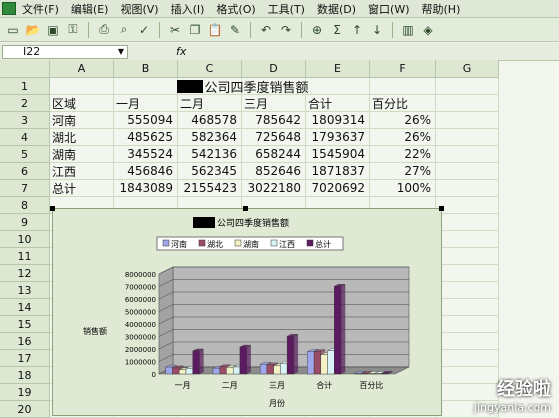 The image size is (559, 418). What do you see at coordinates (175, 30) in the screenshot?
I see `cut-icon: ✂` at bounding box center [175, 30].